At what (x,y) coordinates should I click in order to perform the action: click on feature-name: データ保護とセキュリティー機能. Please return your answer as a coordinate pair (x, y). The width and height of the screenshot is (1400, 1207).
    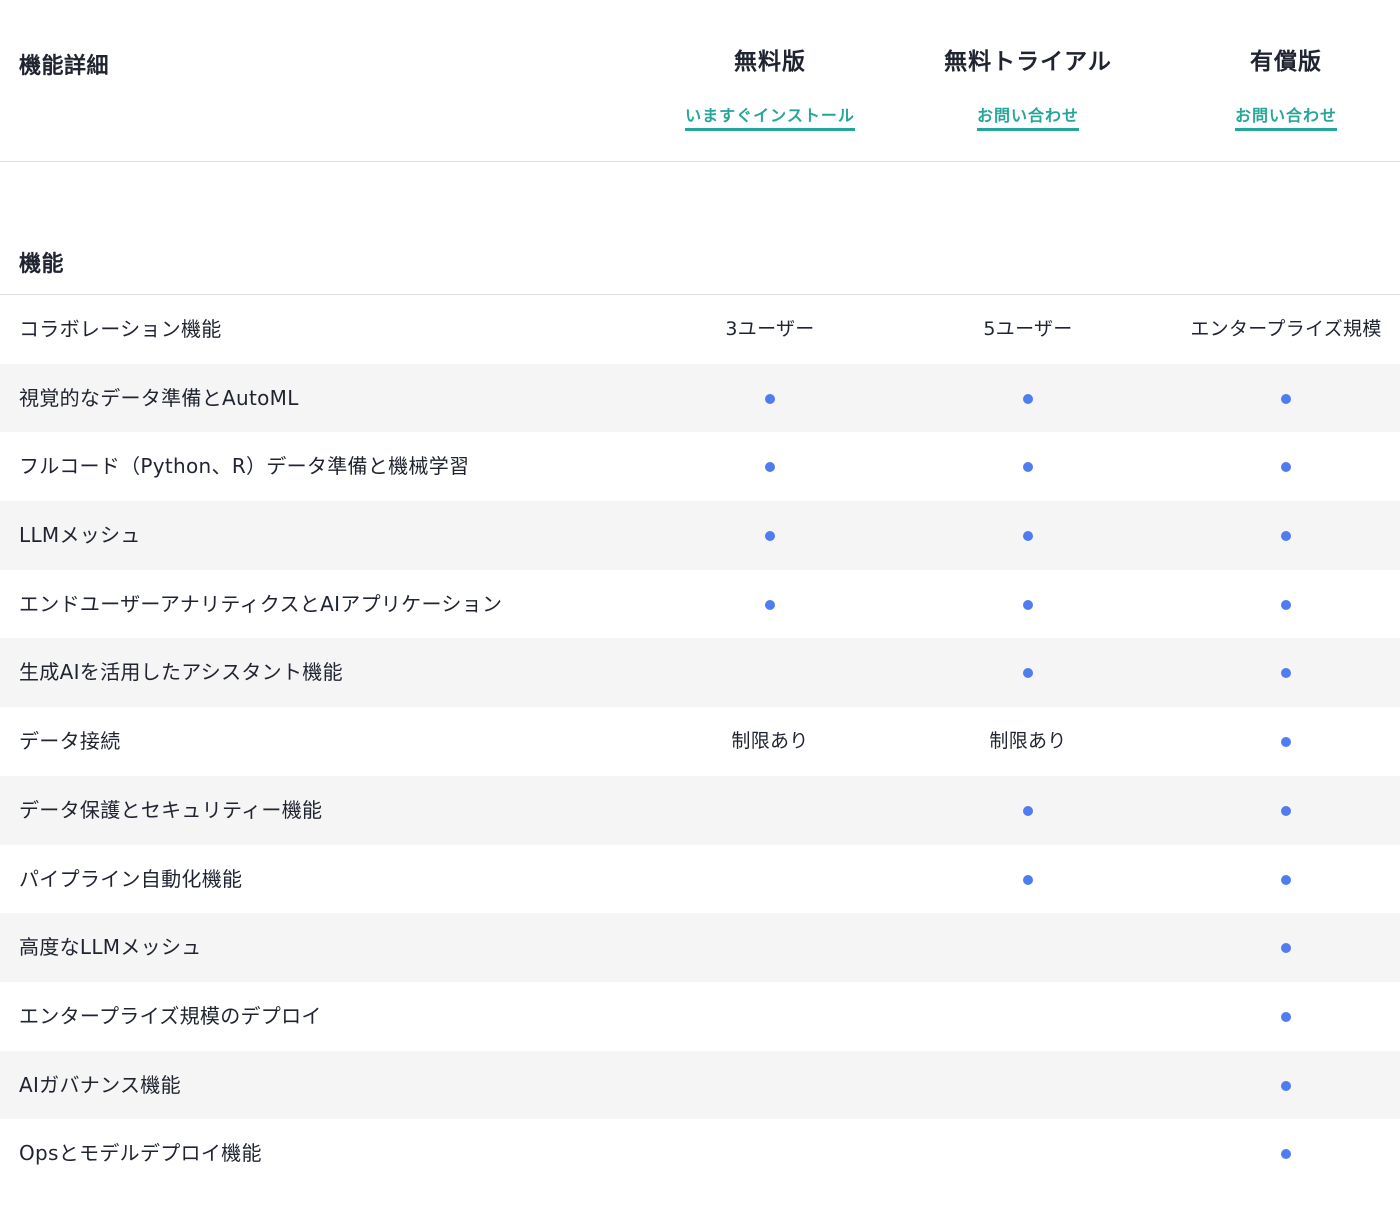
    Looking at the image, I should click on (171, 809).